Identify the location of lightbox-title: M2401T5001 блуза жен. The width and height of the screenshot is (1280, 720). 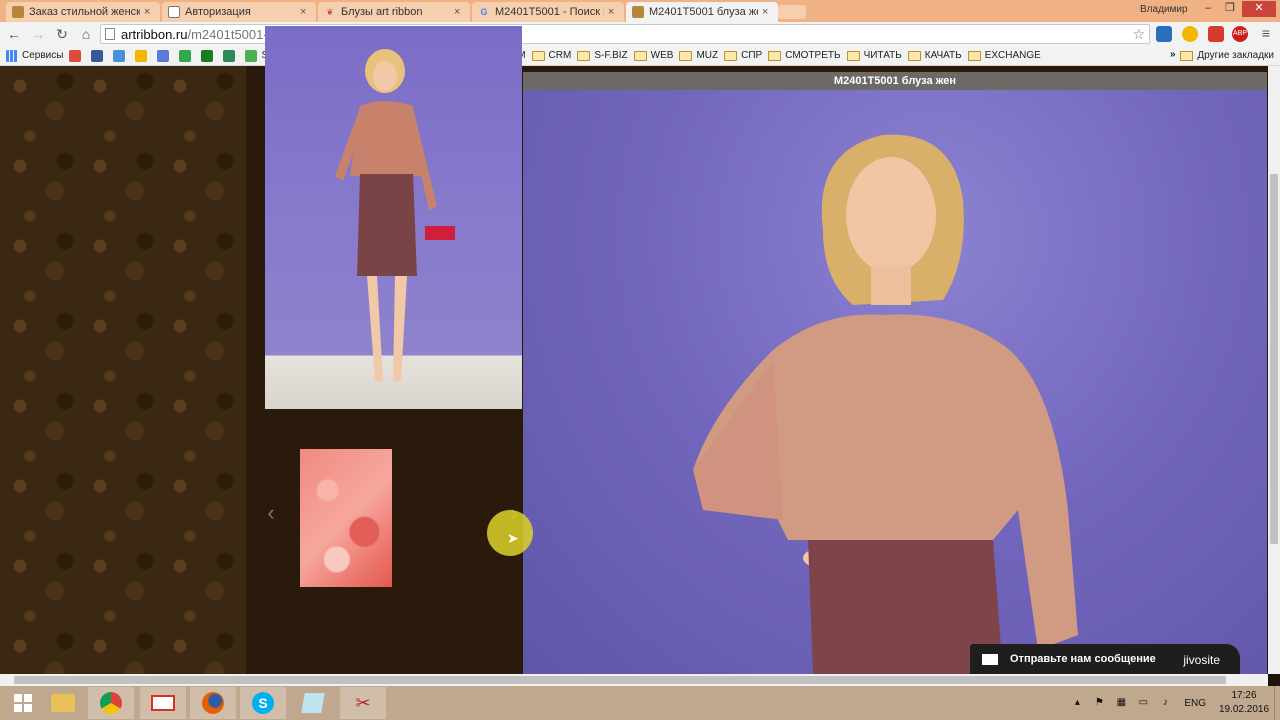
(895, 81).